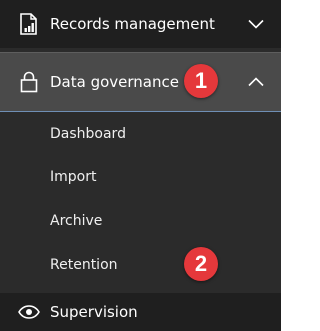 The image size is (320, 331). What do you see at coordinates (256, 82) in the screenshot?
I see `chevron-up-icon` at bounding box center [256, 82].